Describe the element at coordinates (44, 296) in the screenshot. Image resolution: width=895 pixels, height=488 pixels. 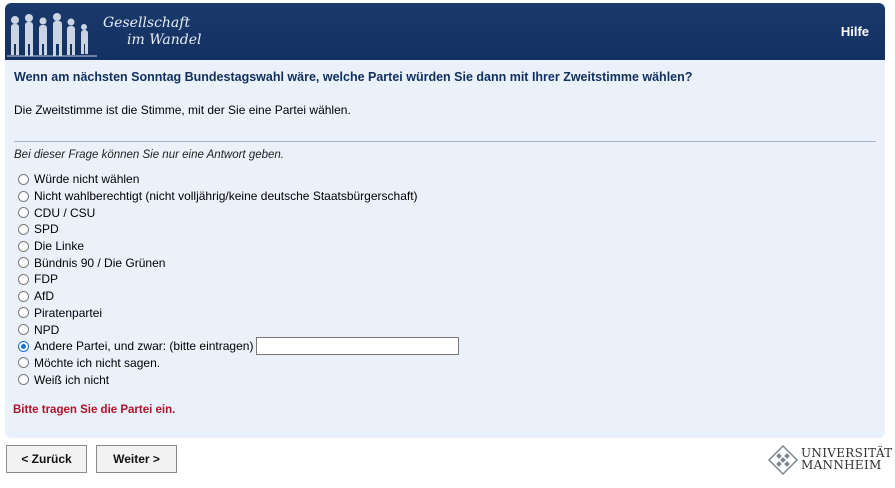
I see `option-label: AfD` at that location.